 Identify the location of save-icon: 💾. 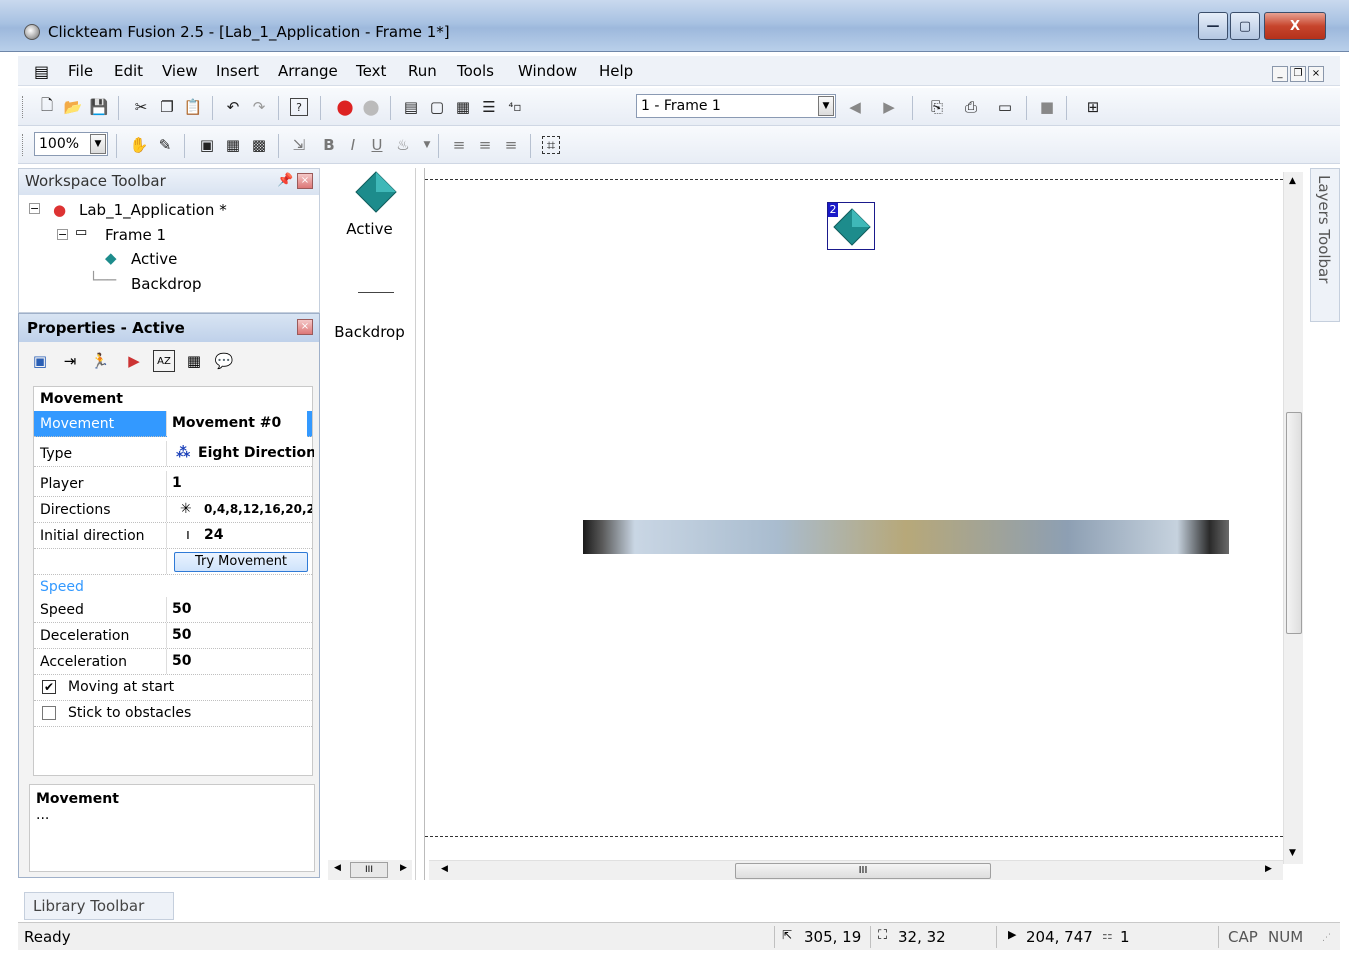
(99, 107).